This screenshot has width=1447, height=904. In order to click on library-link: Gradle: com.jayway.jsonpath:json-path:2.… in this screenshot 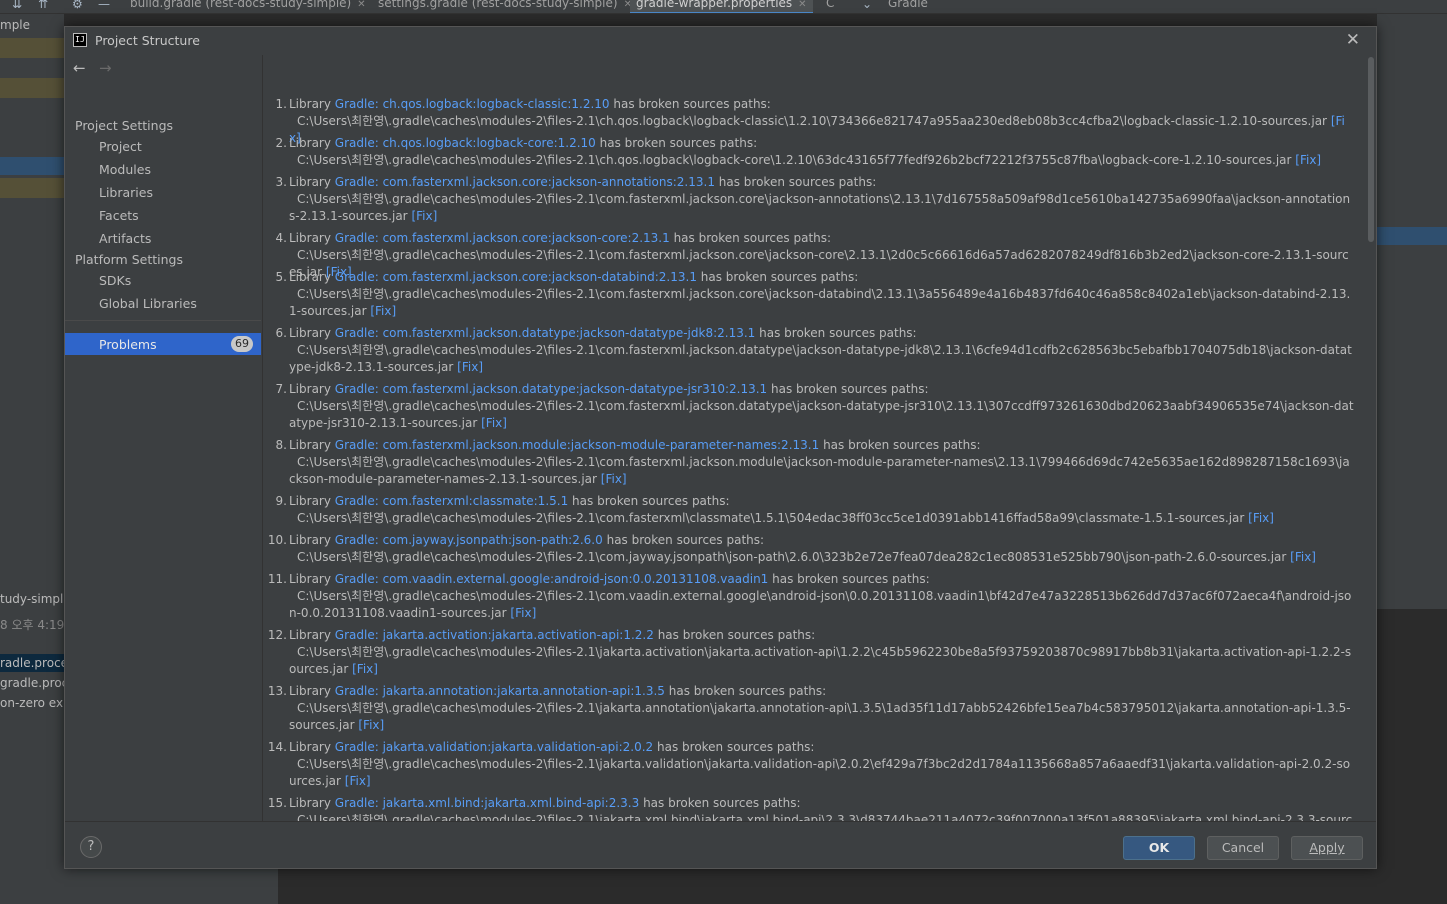, I will do `click(469, 540)`.